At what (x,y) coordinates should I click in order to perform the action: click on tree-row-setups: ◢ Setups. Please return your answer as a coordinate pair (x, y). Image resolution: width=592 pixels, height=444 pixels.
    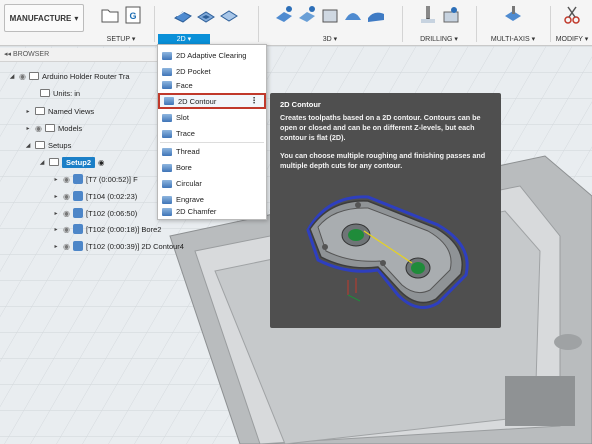
    Looking at the image, I should click on (48, 145).